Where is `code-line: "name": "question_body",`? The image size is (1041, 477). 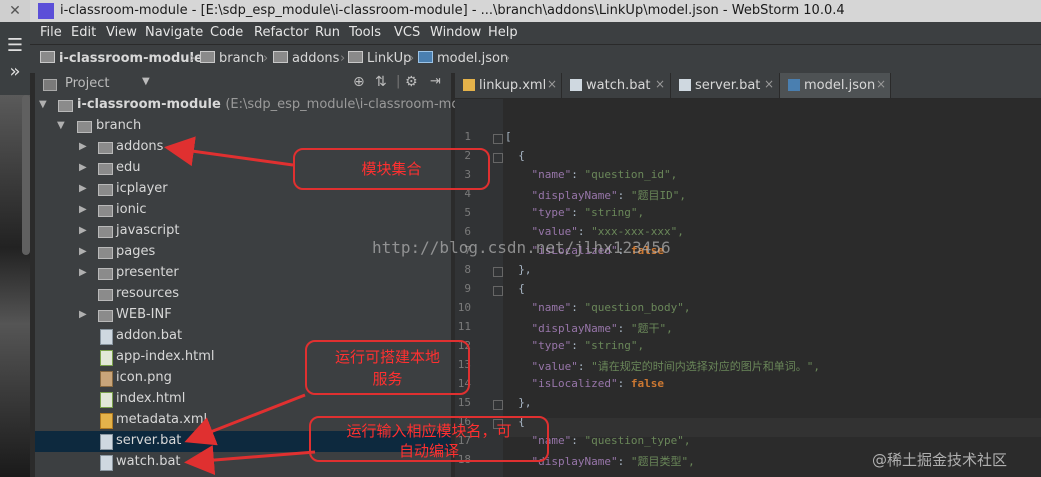 code-line: "name": "question_body", is located at coordinates (598, 307).